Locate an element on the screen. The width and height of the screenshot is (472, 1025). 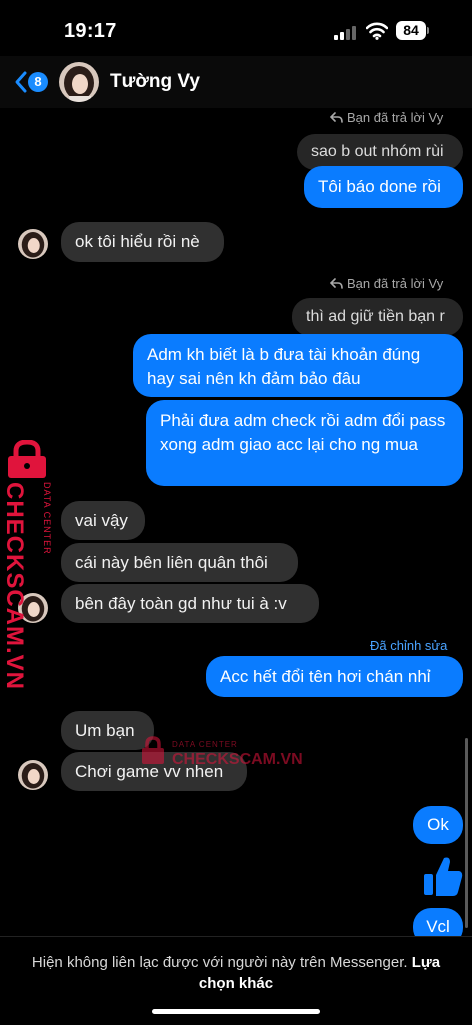
outgoing-message: Ok is located at coordinates (438, 825).